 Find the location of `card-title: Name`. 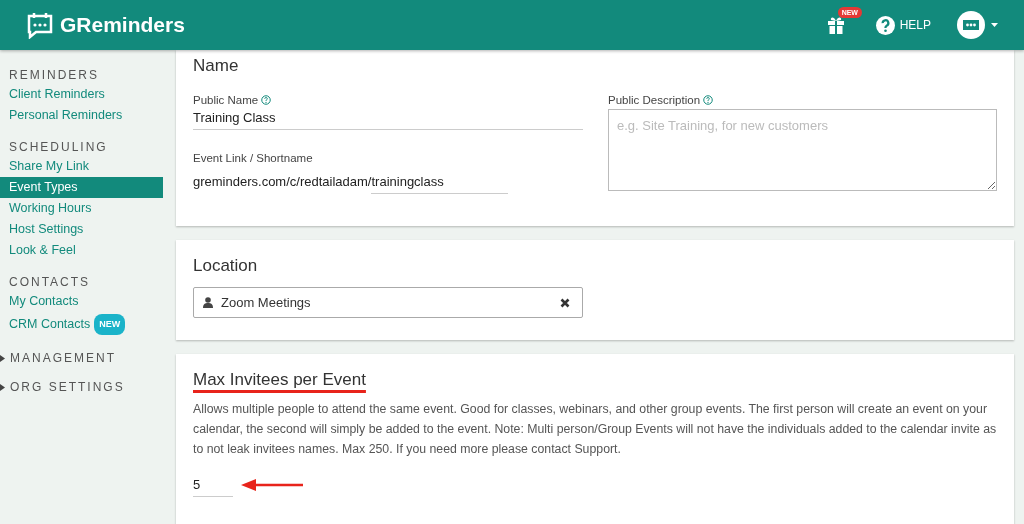

card-title: Name is located at coordinates (216, 66).